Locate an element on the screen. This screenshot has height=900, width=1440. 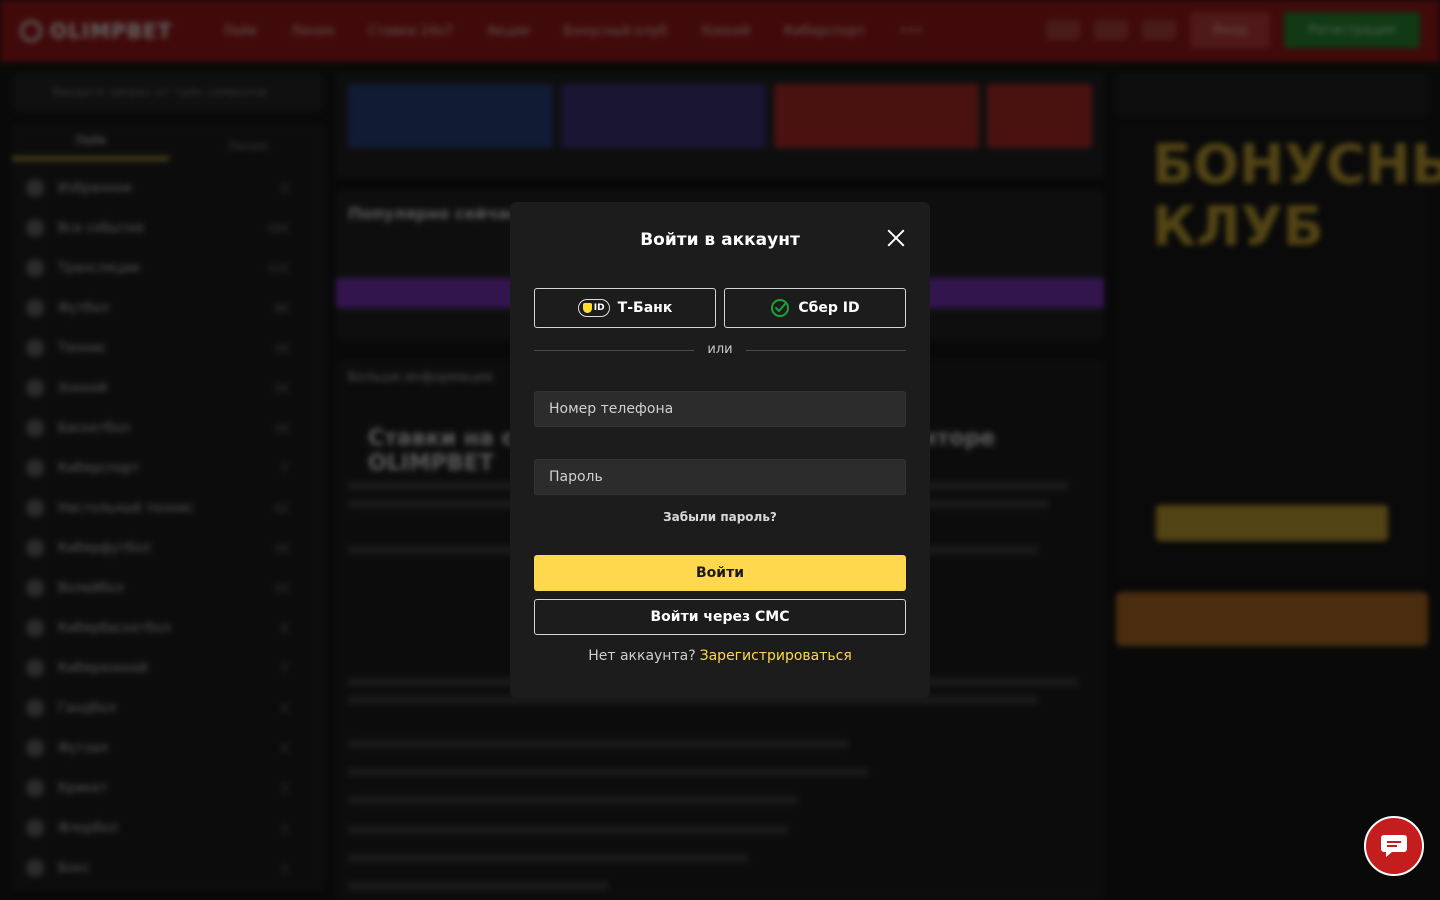
tbank-id-icon: ID is located at coordinates (593, 308).